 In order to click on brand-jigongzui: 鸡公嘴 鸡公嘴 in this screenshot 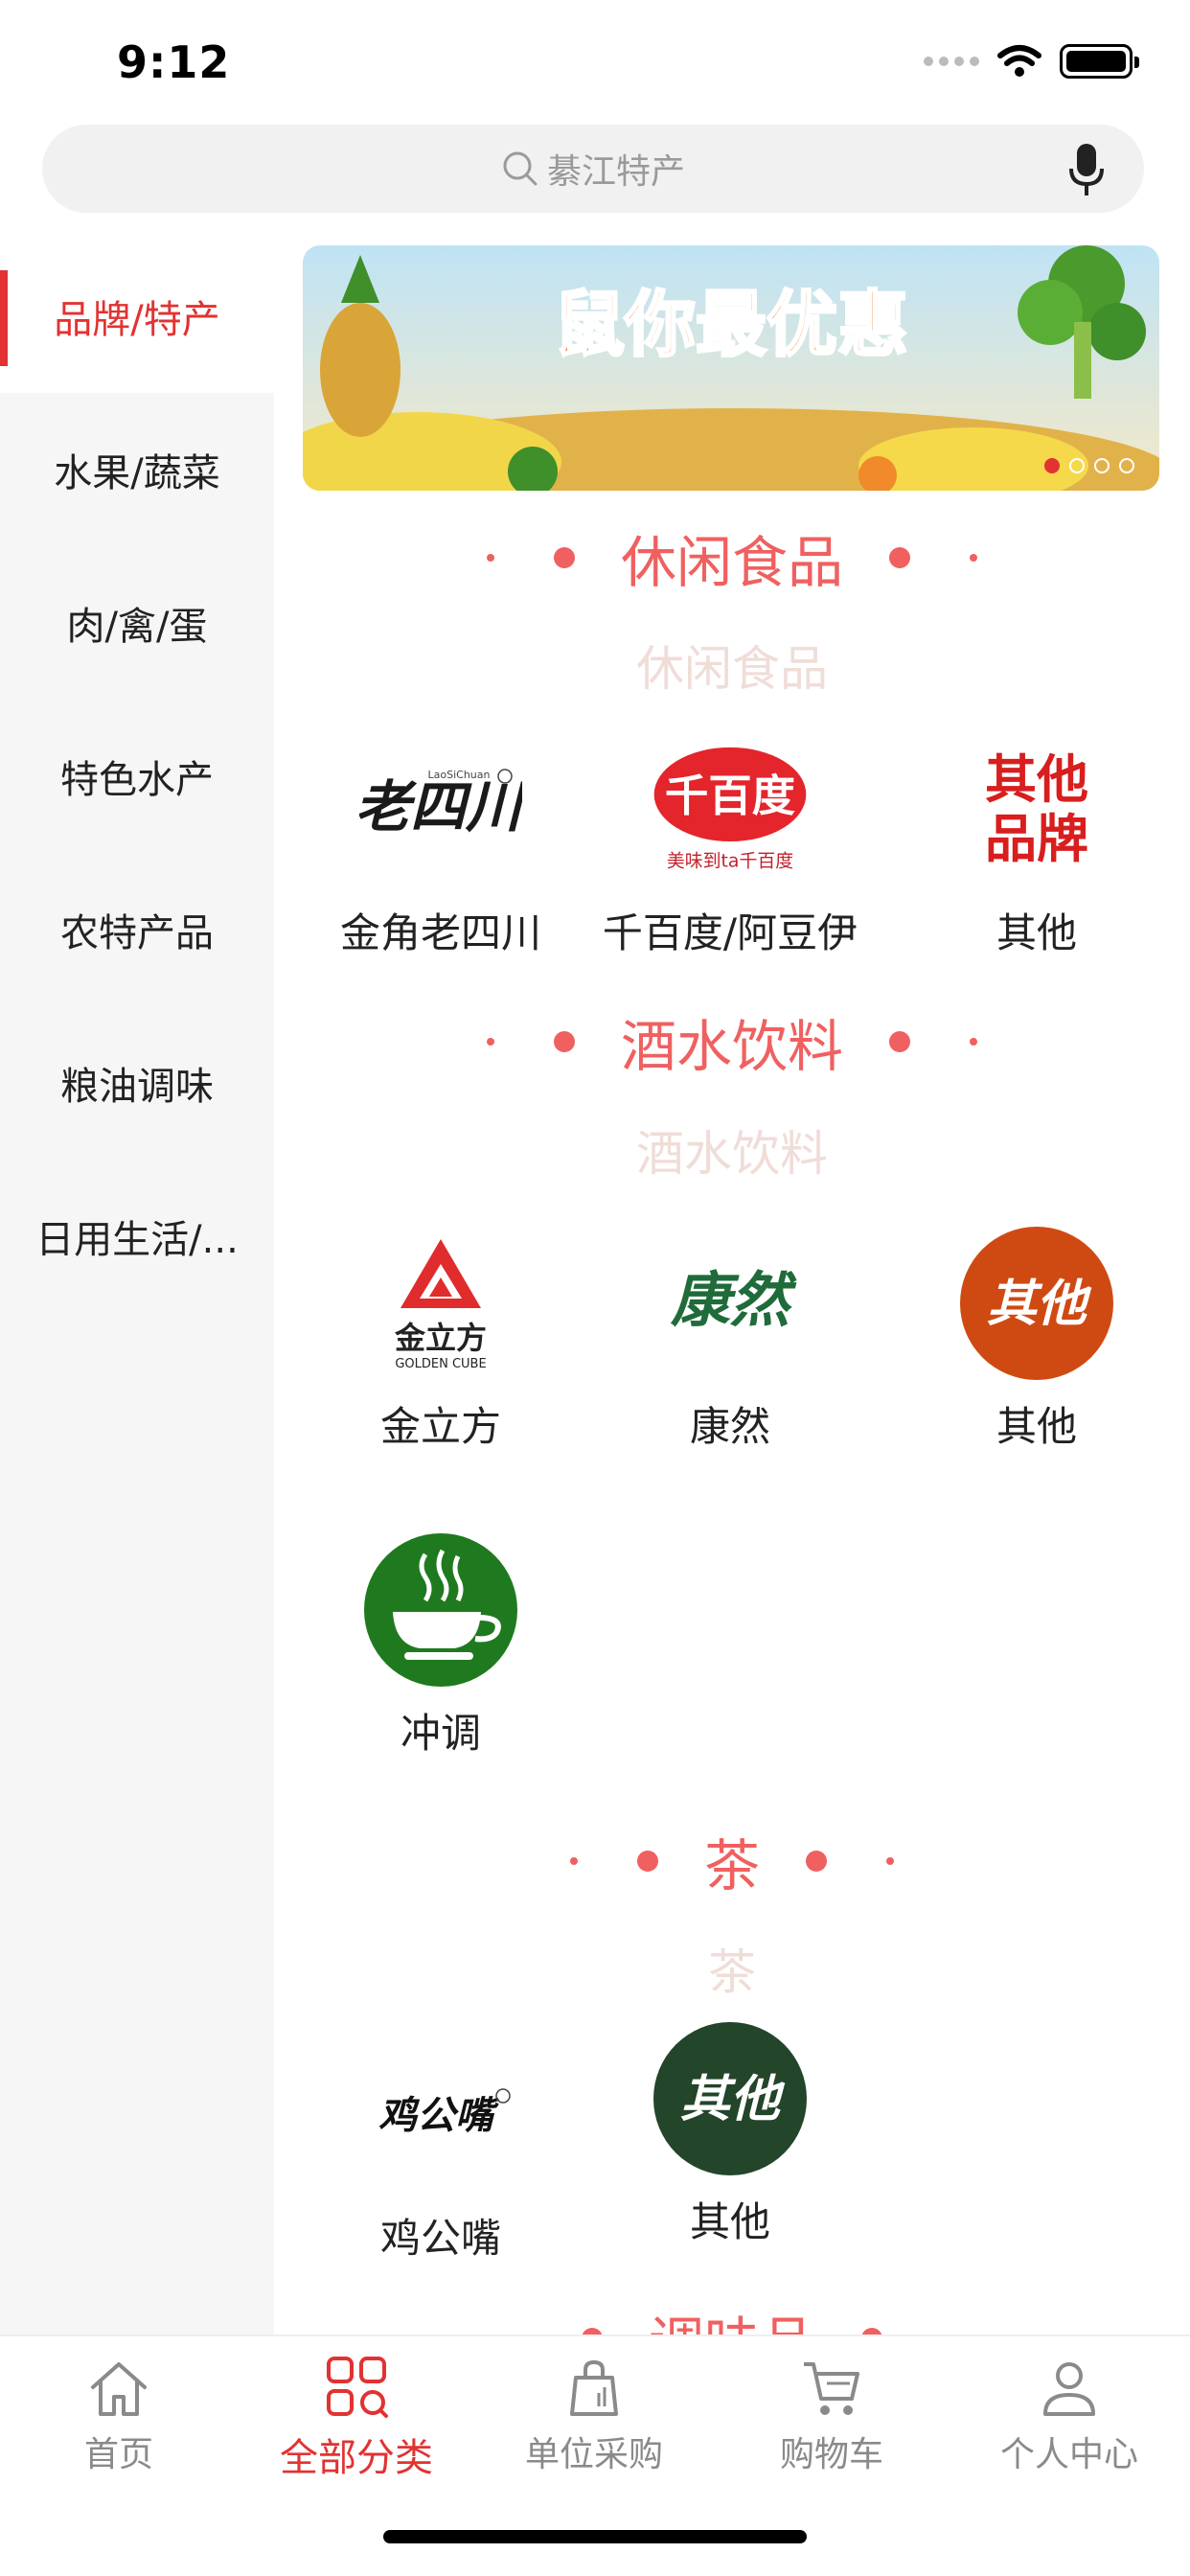, I will do `click(441, 2149)`.